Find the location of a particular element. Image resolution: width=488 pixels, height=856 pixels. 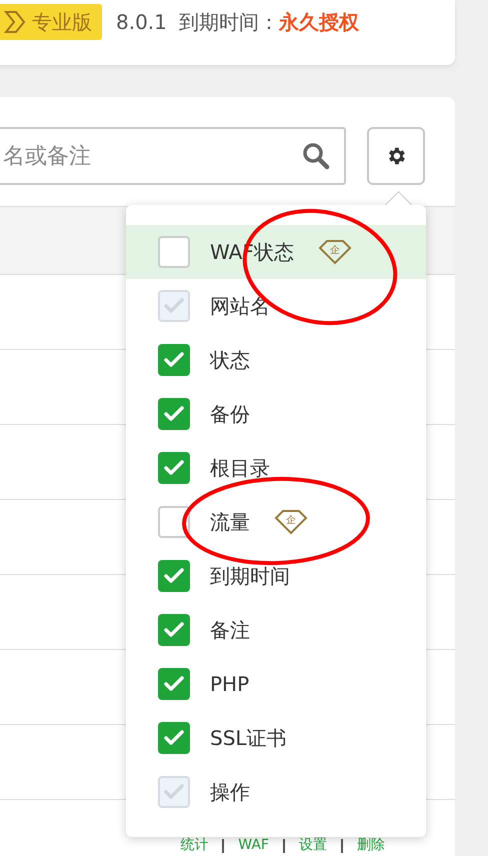

edition-badge: 专业版 is located at coordinates (51, 22).